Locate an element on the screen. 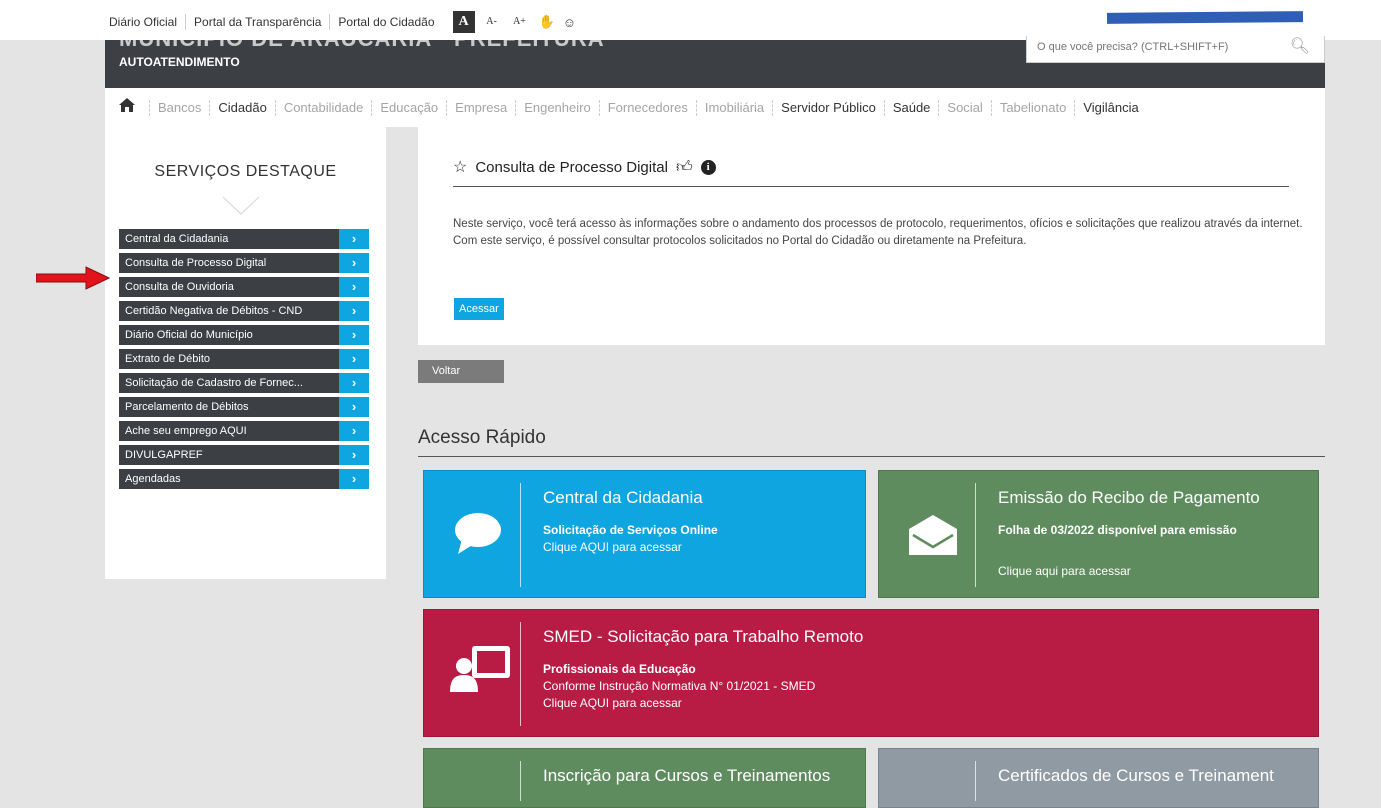  service-item: Consulta de Ouvidoria › is located at coordinates (244, 287).